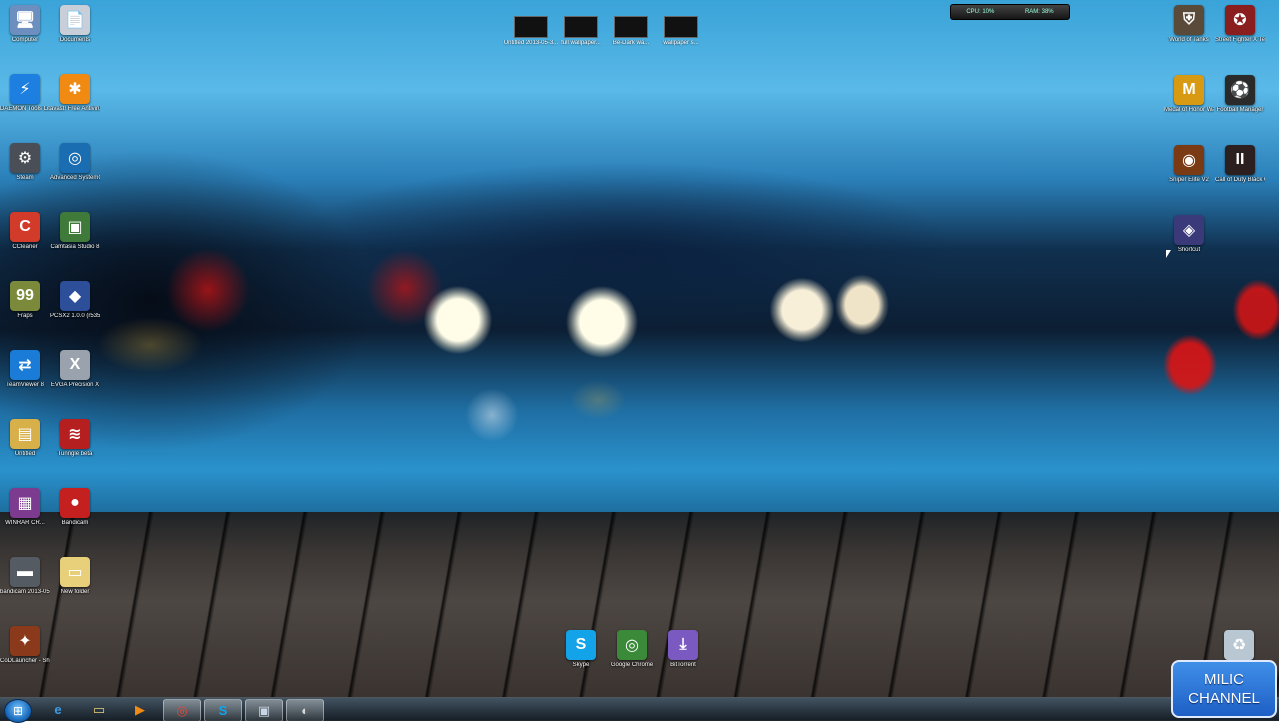  Describe the element at coordinates (140, 709) in the screenshot. I see `media-player-icon: ▶` at that location.